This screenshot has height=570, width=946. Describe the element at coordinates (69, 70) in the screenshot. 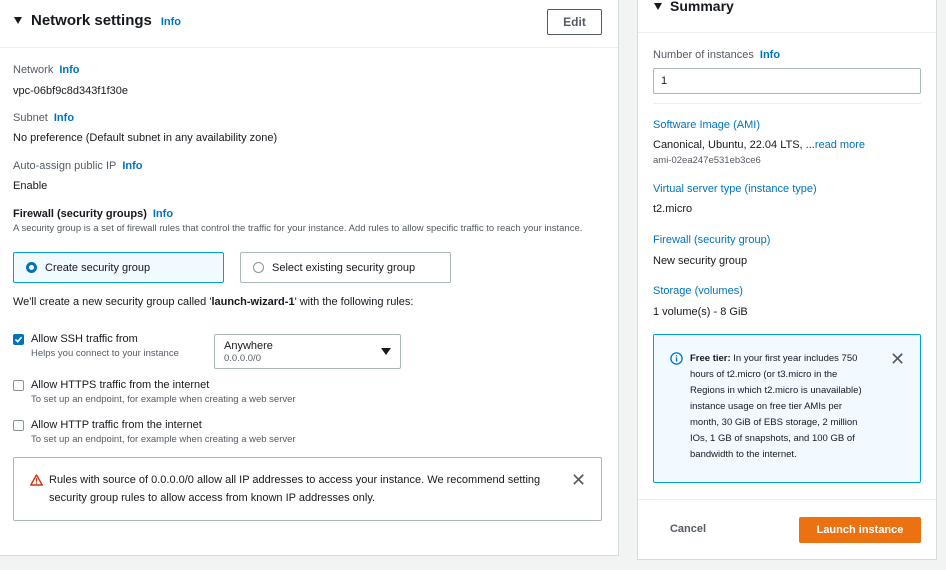

I see `network-info-link: Info` at that location.